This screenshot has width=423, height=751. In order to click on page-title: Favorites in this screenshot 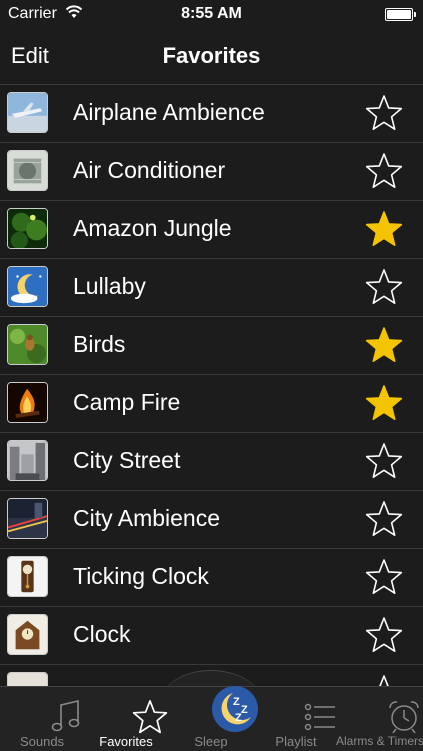, I will do `click(211, 55)`.